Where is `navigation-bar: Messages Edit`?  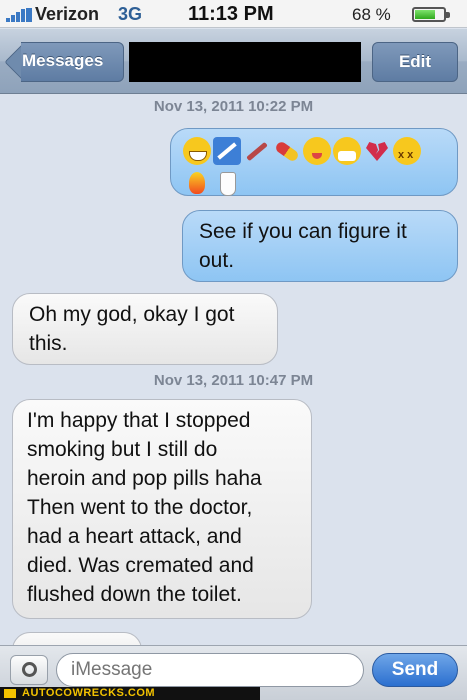
navigation-bar: Messages Edit is located at coordinates (233, 61).